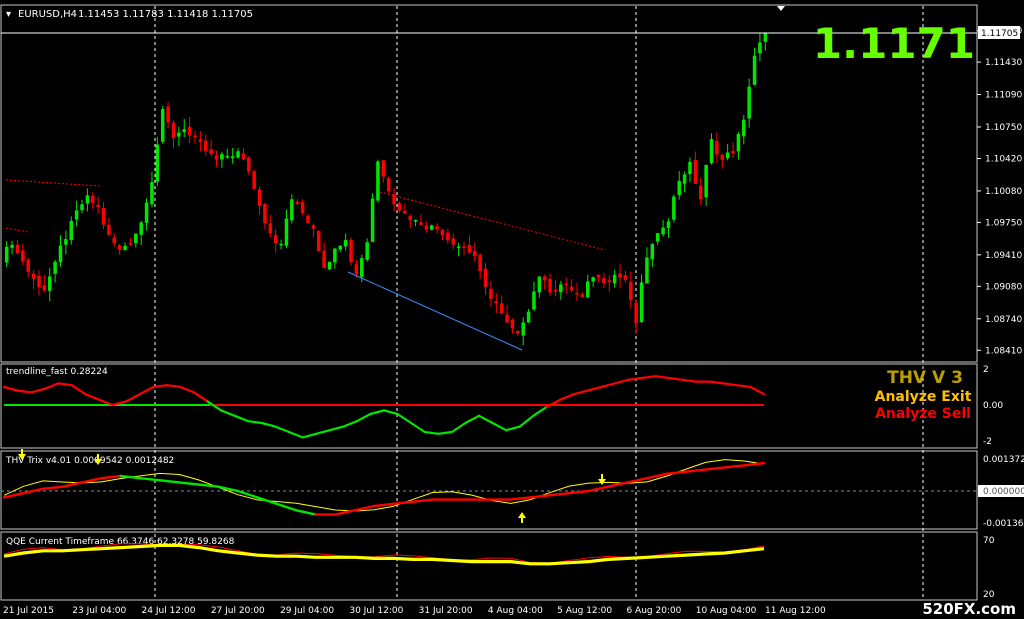 The width and height of the screenshot is (1024, 619). Describe the element at coordinates (986, 370) in the screenshot. I see `ind1-tick-top: 2` at that location.